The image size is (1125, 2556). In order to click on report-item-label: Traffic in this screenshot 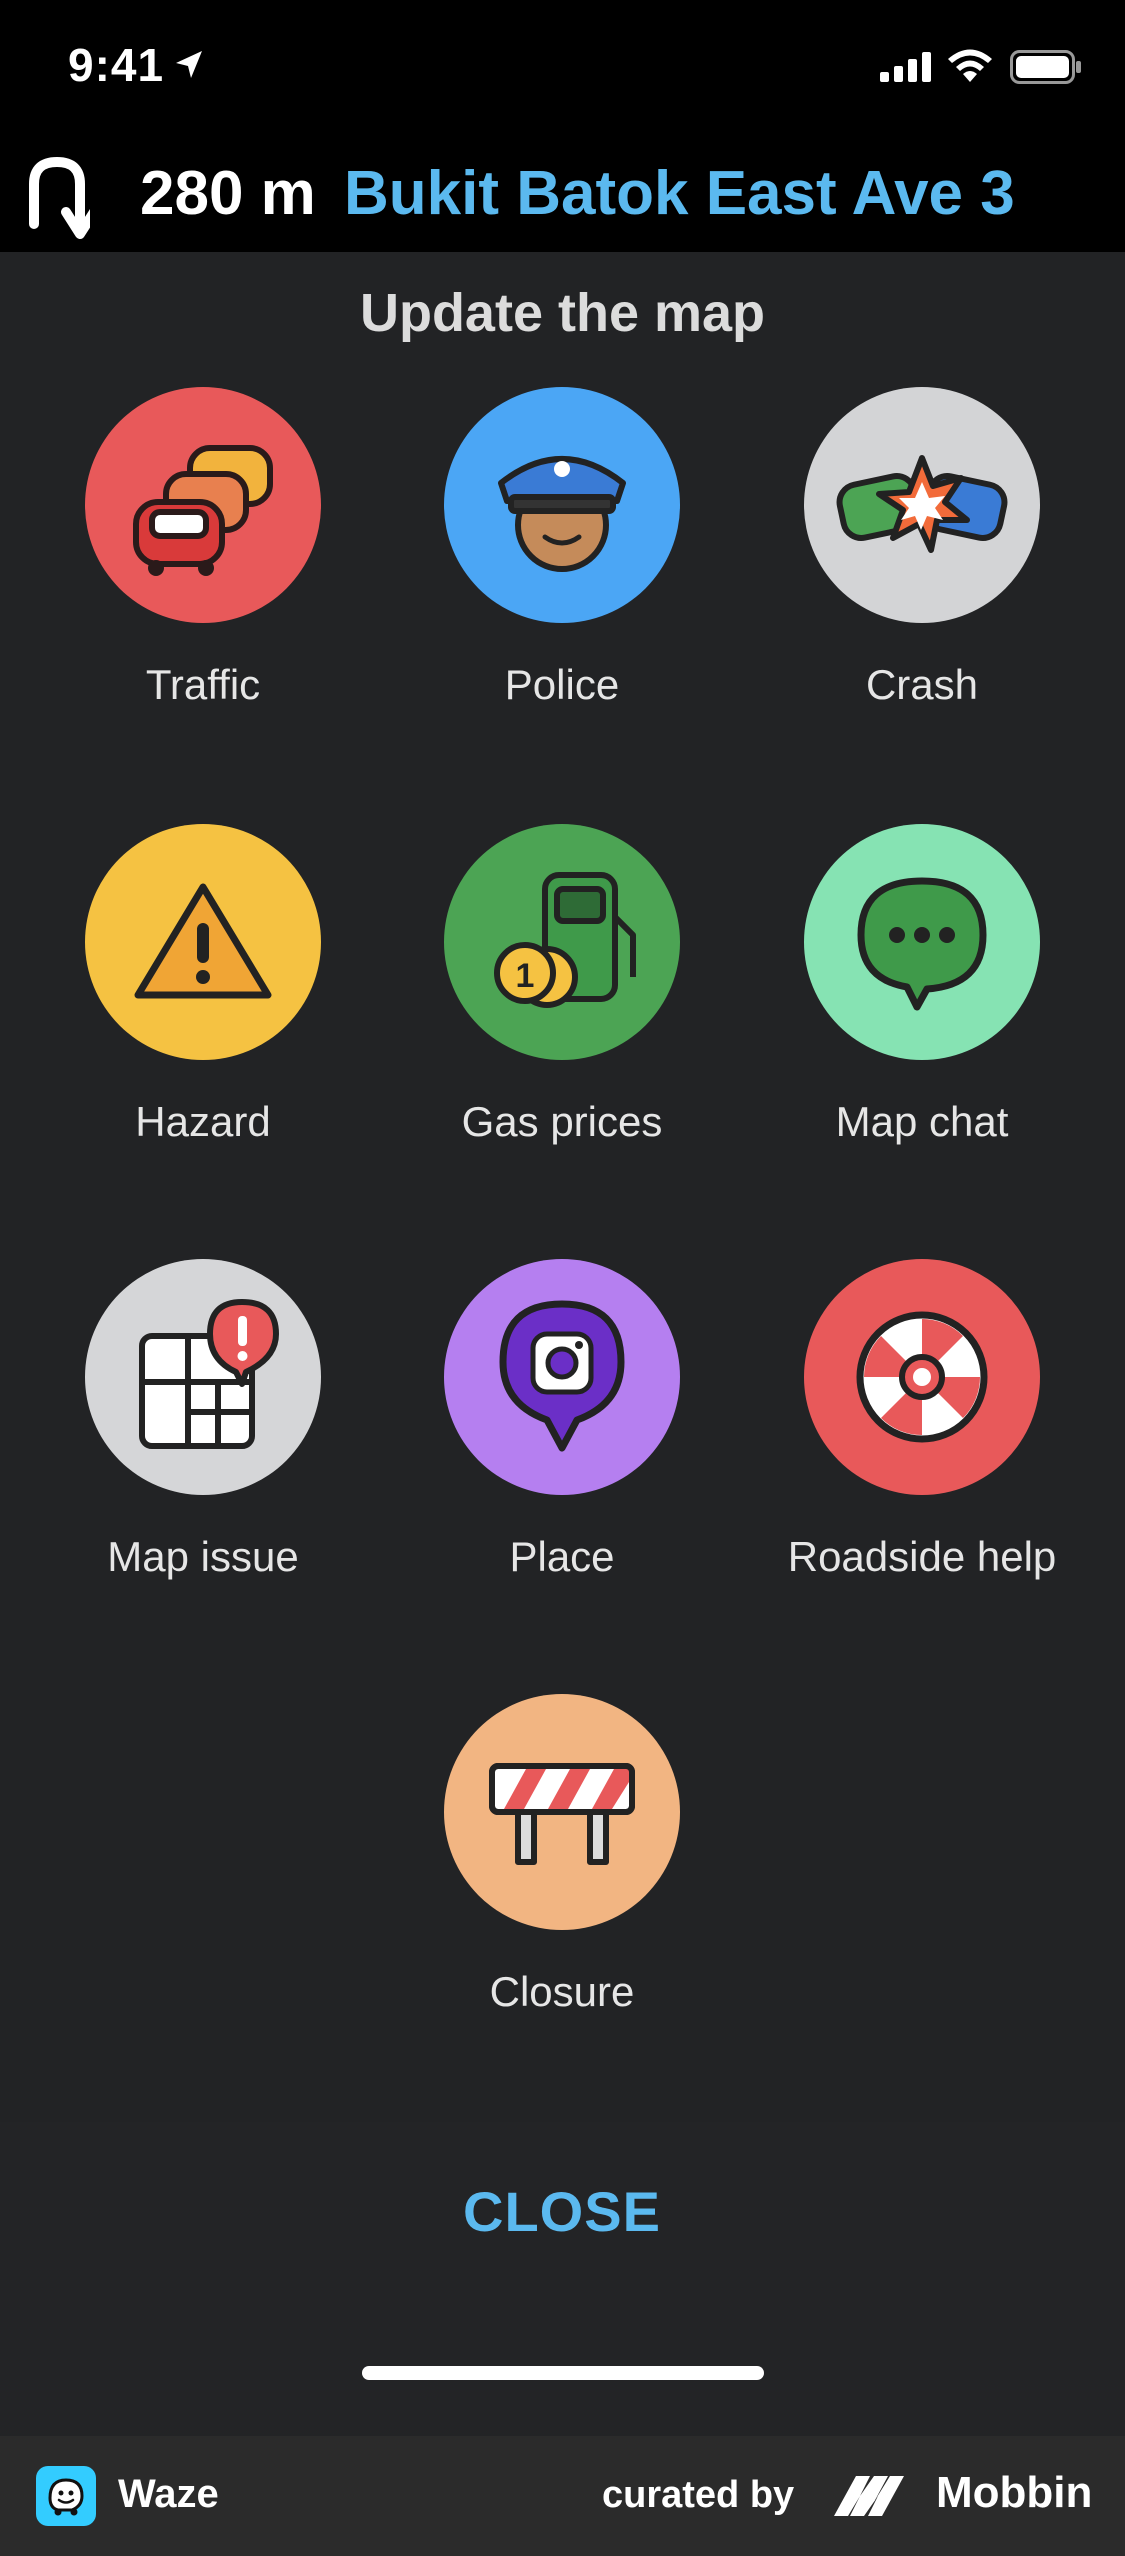, I will do `click(203, 684)`.